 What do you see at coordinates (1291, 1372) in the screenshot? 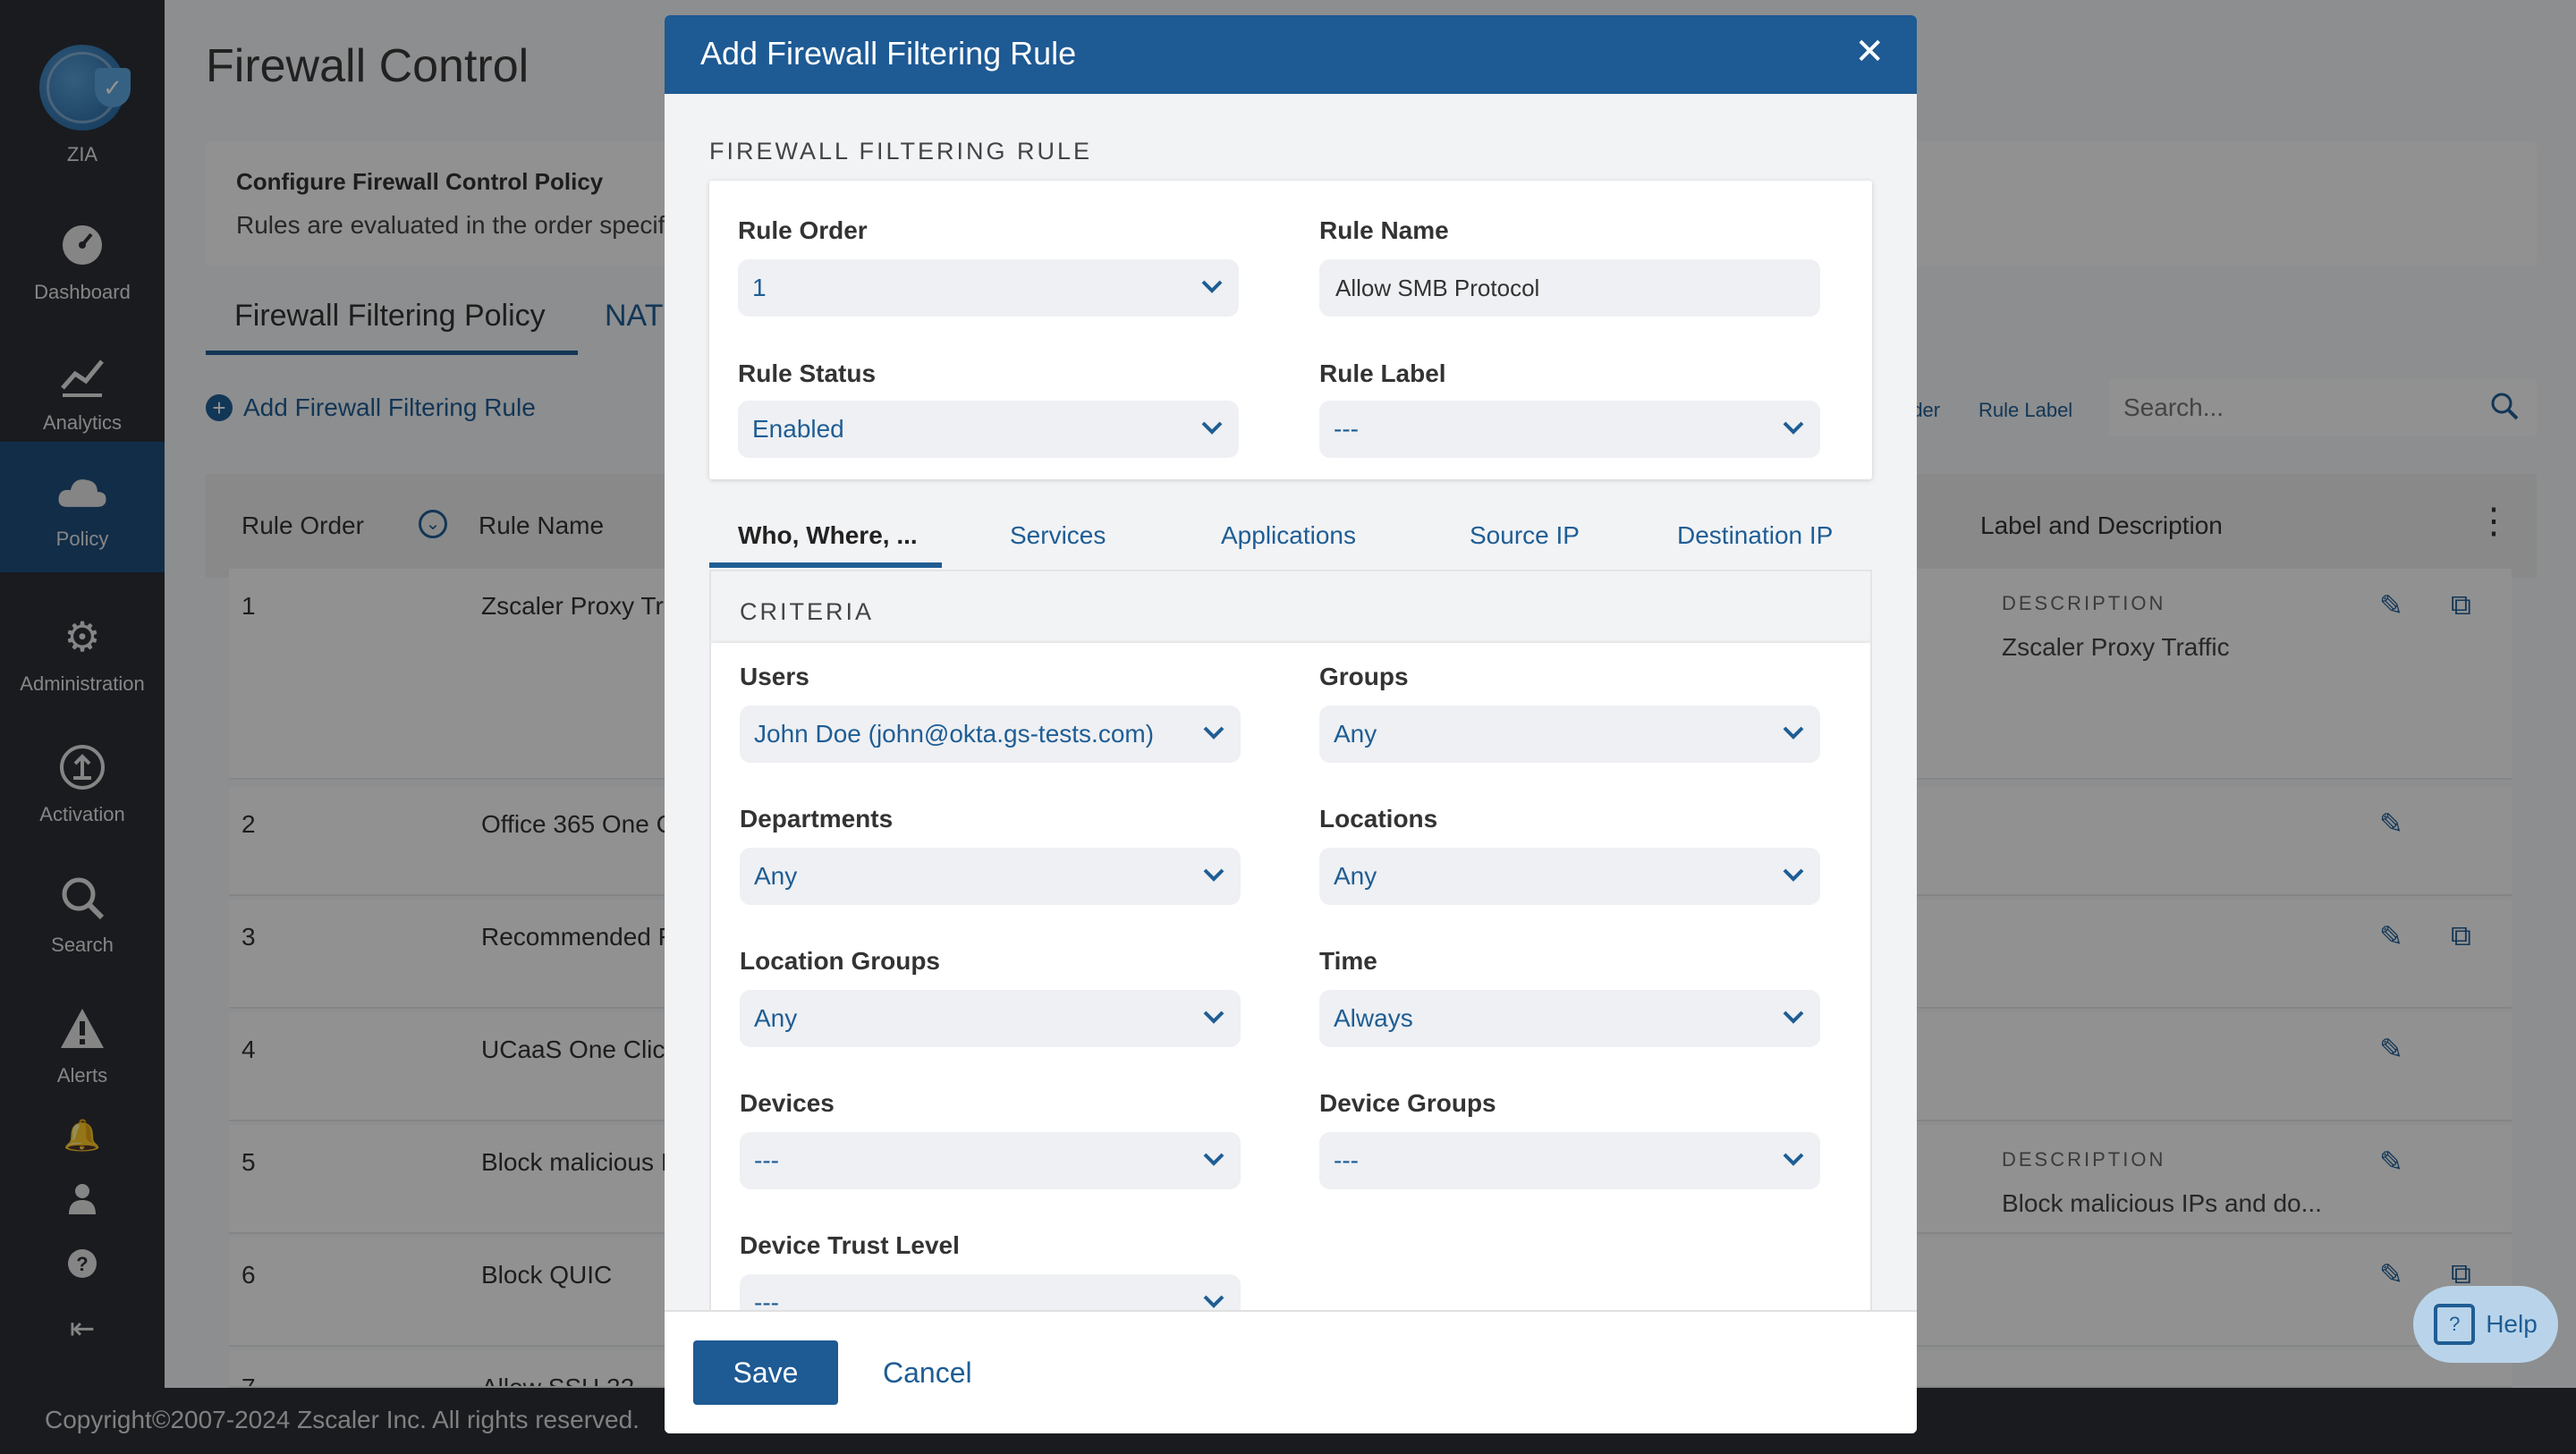
I see `modal-footer: Save Cancel` at bounding box center [1291, 1372].